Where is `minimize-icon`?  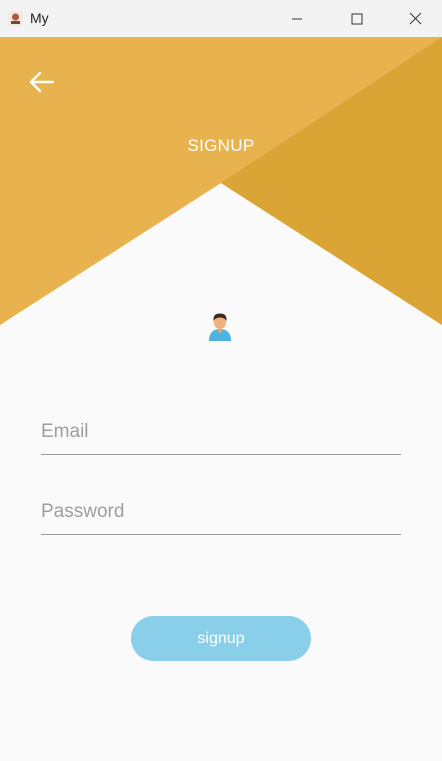
minimize-icon is located at coordinates (297, 18).